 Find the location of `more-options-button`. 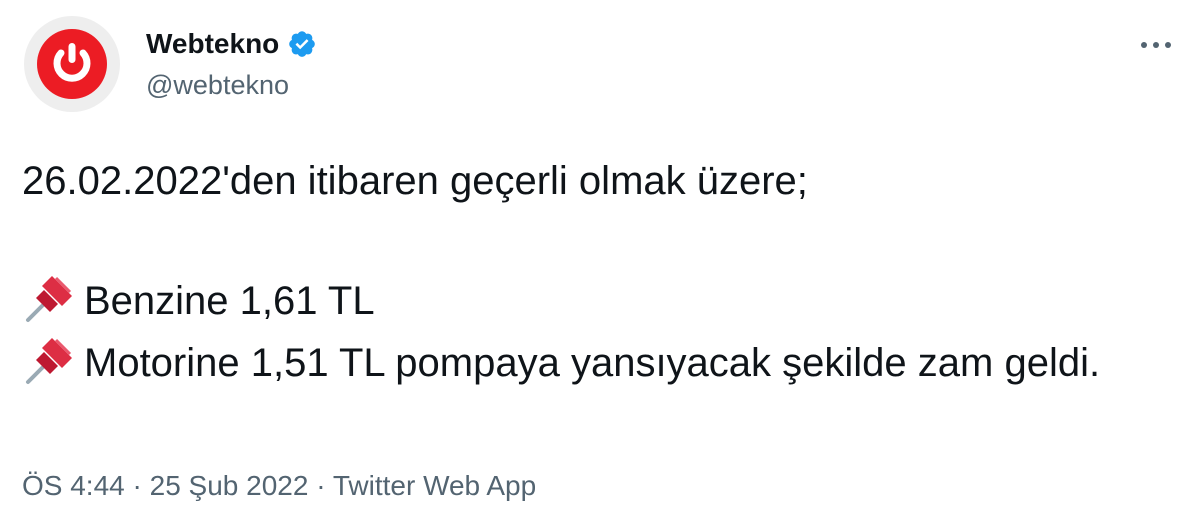

more-options-button is located at coordinates (1156, 45).